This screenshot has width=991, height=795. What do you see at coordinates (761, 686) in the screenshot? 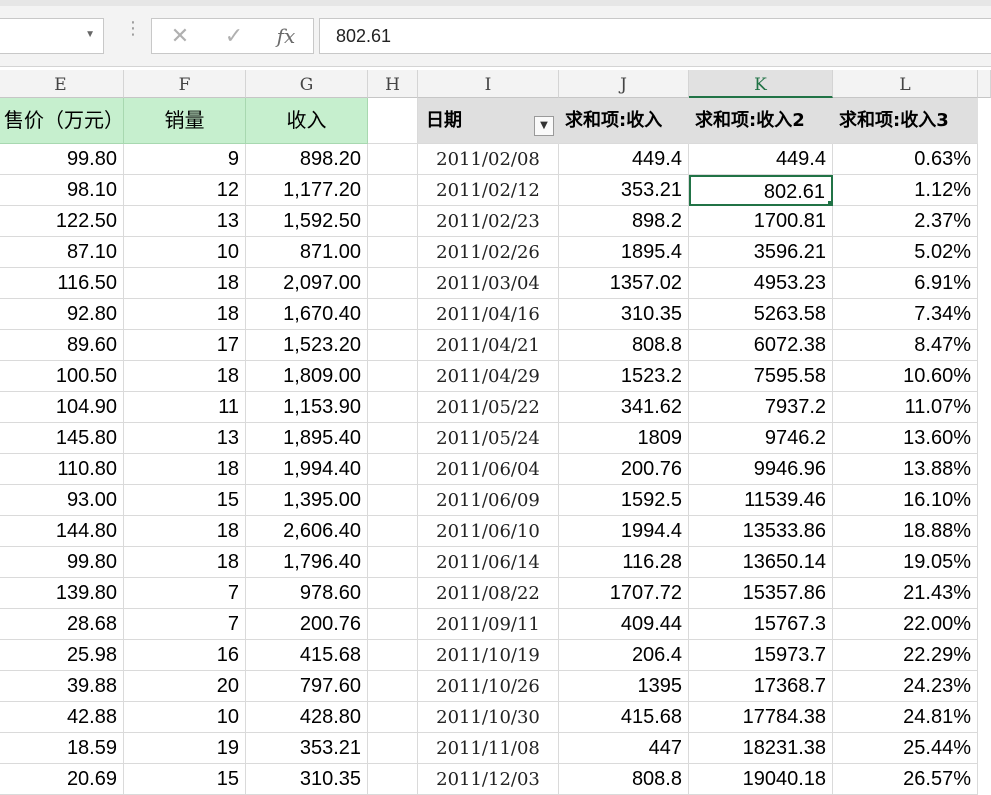
I see `cell-k: 17368.7` at bounding box center [761, 686].